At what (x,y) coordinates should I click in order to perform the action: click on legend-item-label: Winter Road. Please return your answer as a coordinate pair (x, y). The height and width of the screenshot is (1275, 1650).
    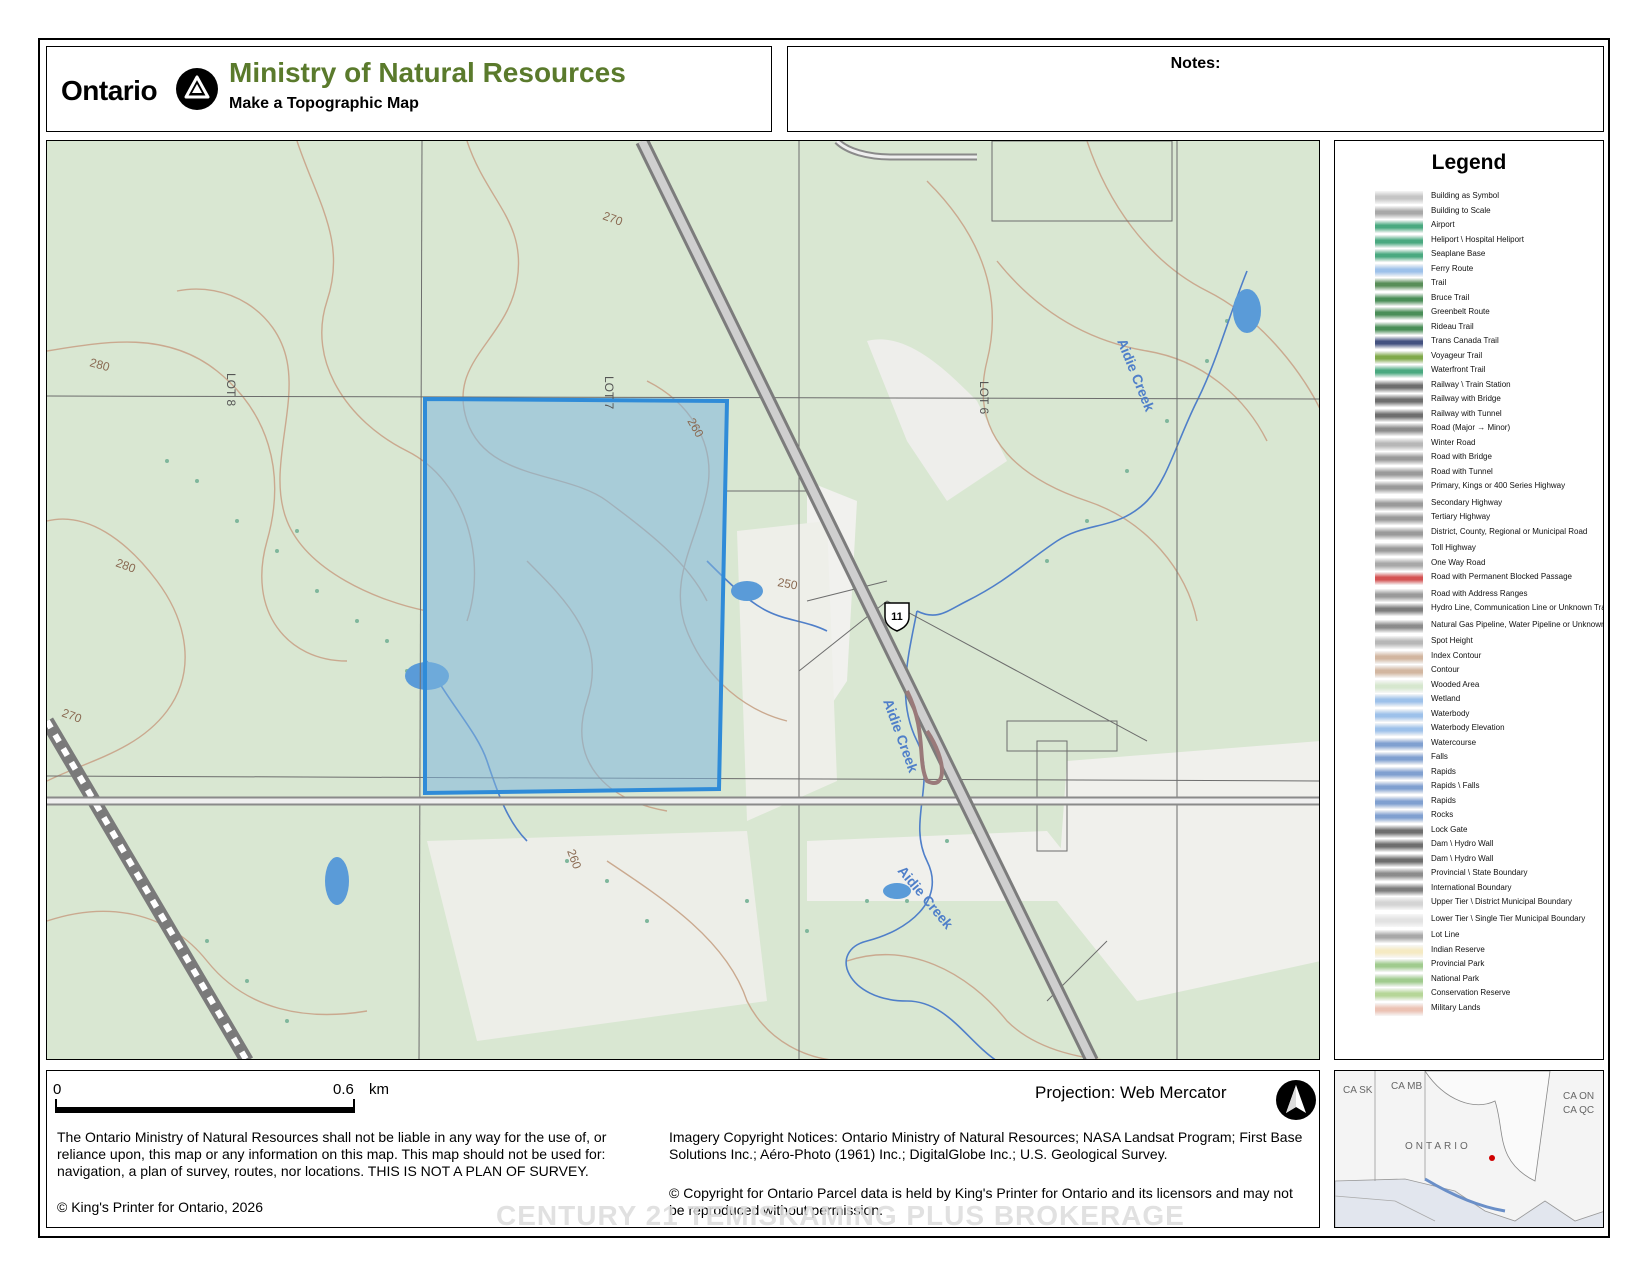
    Looking at the image, I should click on (1453, 442).